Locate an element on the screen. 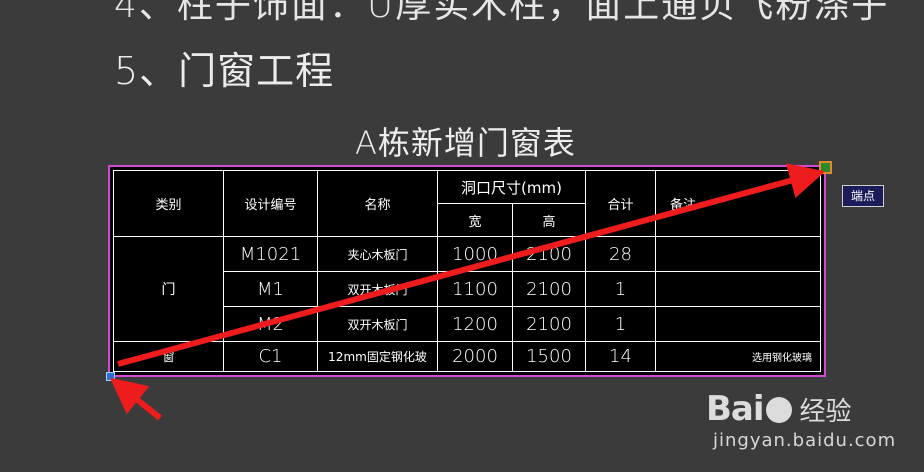 Image resolution: width=924 pixels, height=472 pixels. watermark-logo-text: Bai is located at coordinates (735, 409).